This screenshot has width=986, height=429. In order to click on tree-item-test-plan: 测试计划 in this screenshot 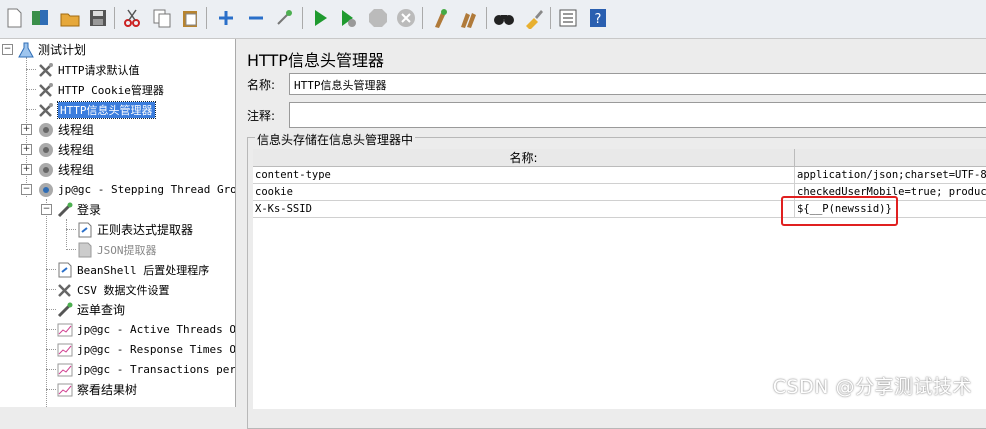, I will do `click(51, 49)`.